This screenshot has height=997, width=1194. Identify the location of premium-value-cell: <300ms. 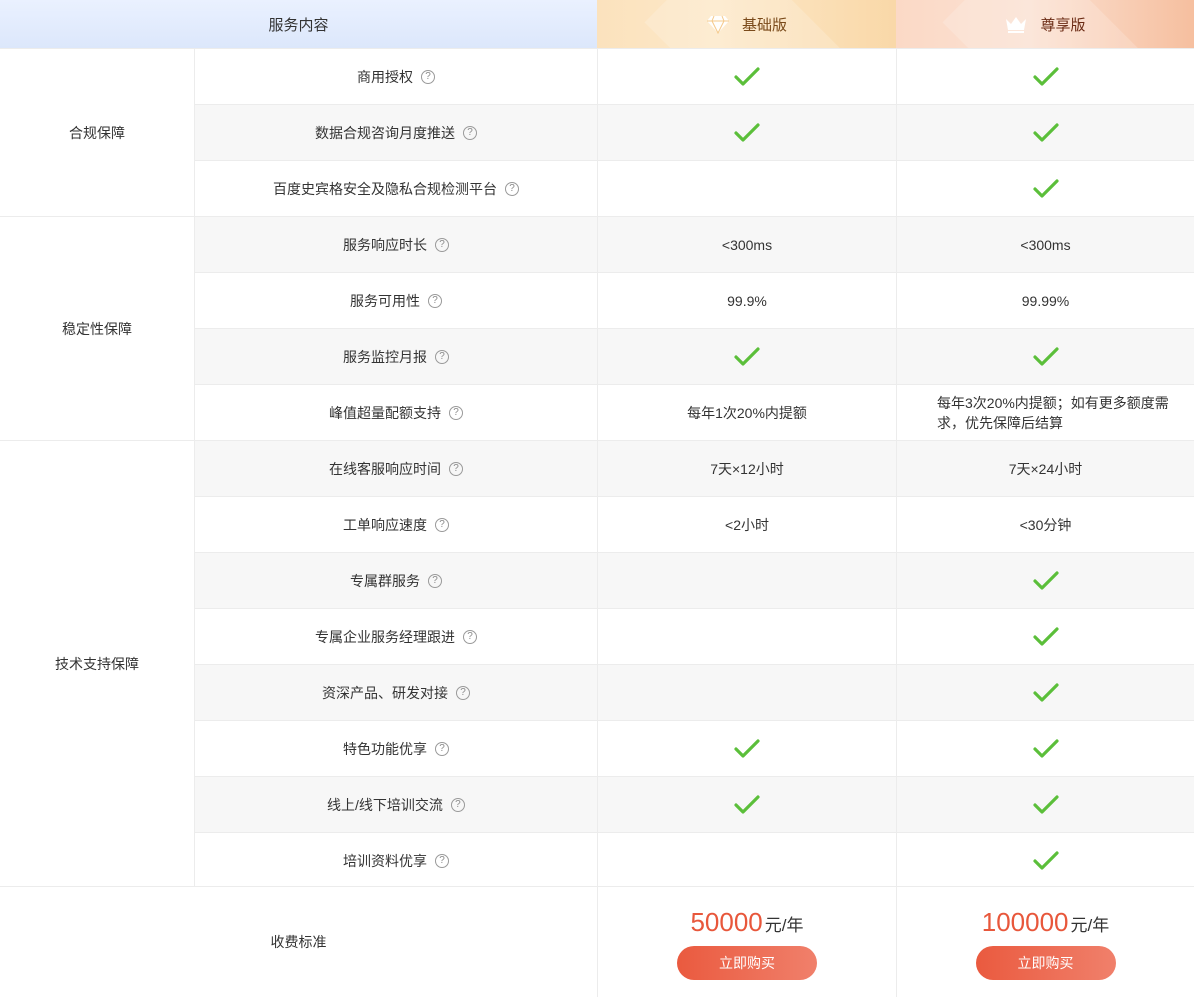
(1045, 245).